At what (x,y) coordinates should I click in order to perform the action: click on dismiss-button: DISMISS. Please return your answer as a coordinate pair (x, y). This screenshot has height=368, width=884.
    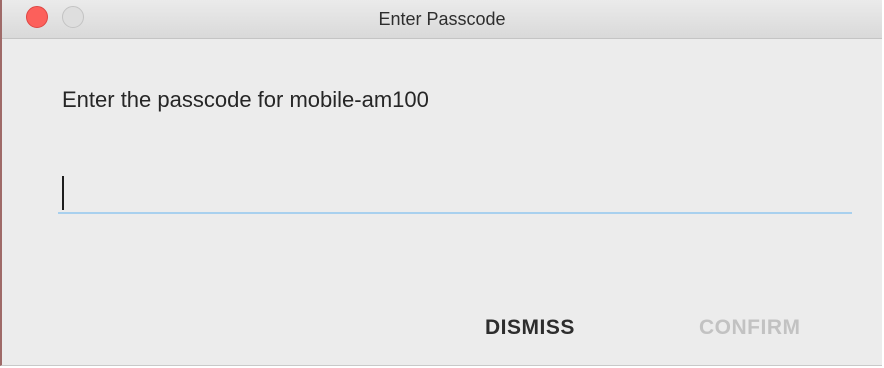
    Looking at the image, I should click on (530, 328).